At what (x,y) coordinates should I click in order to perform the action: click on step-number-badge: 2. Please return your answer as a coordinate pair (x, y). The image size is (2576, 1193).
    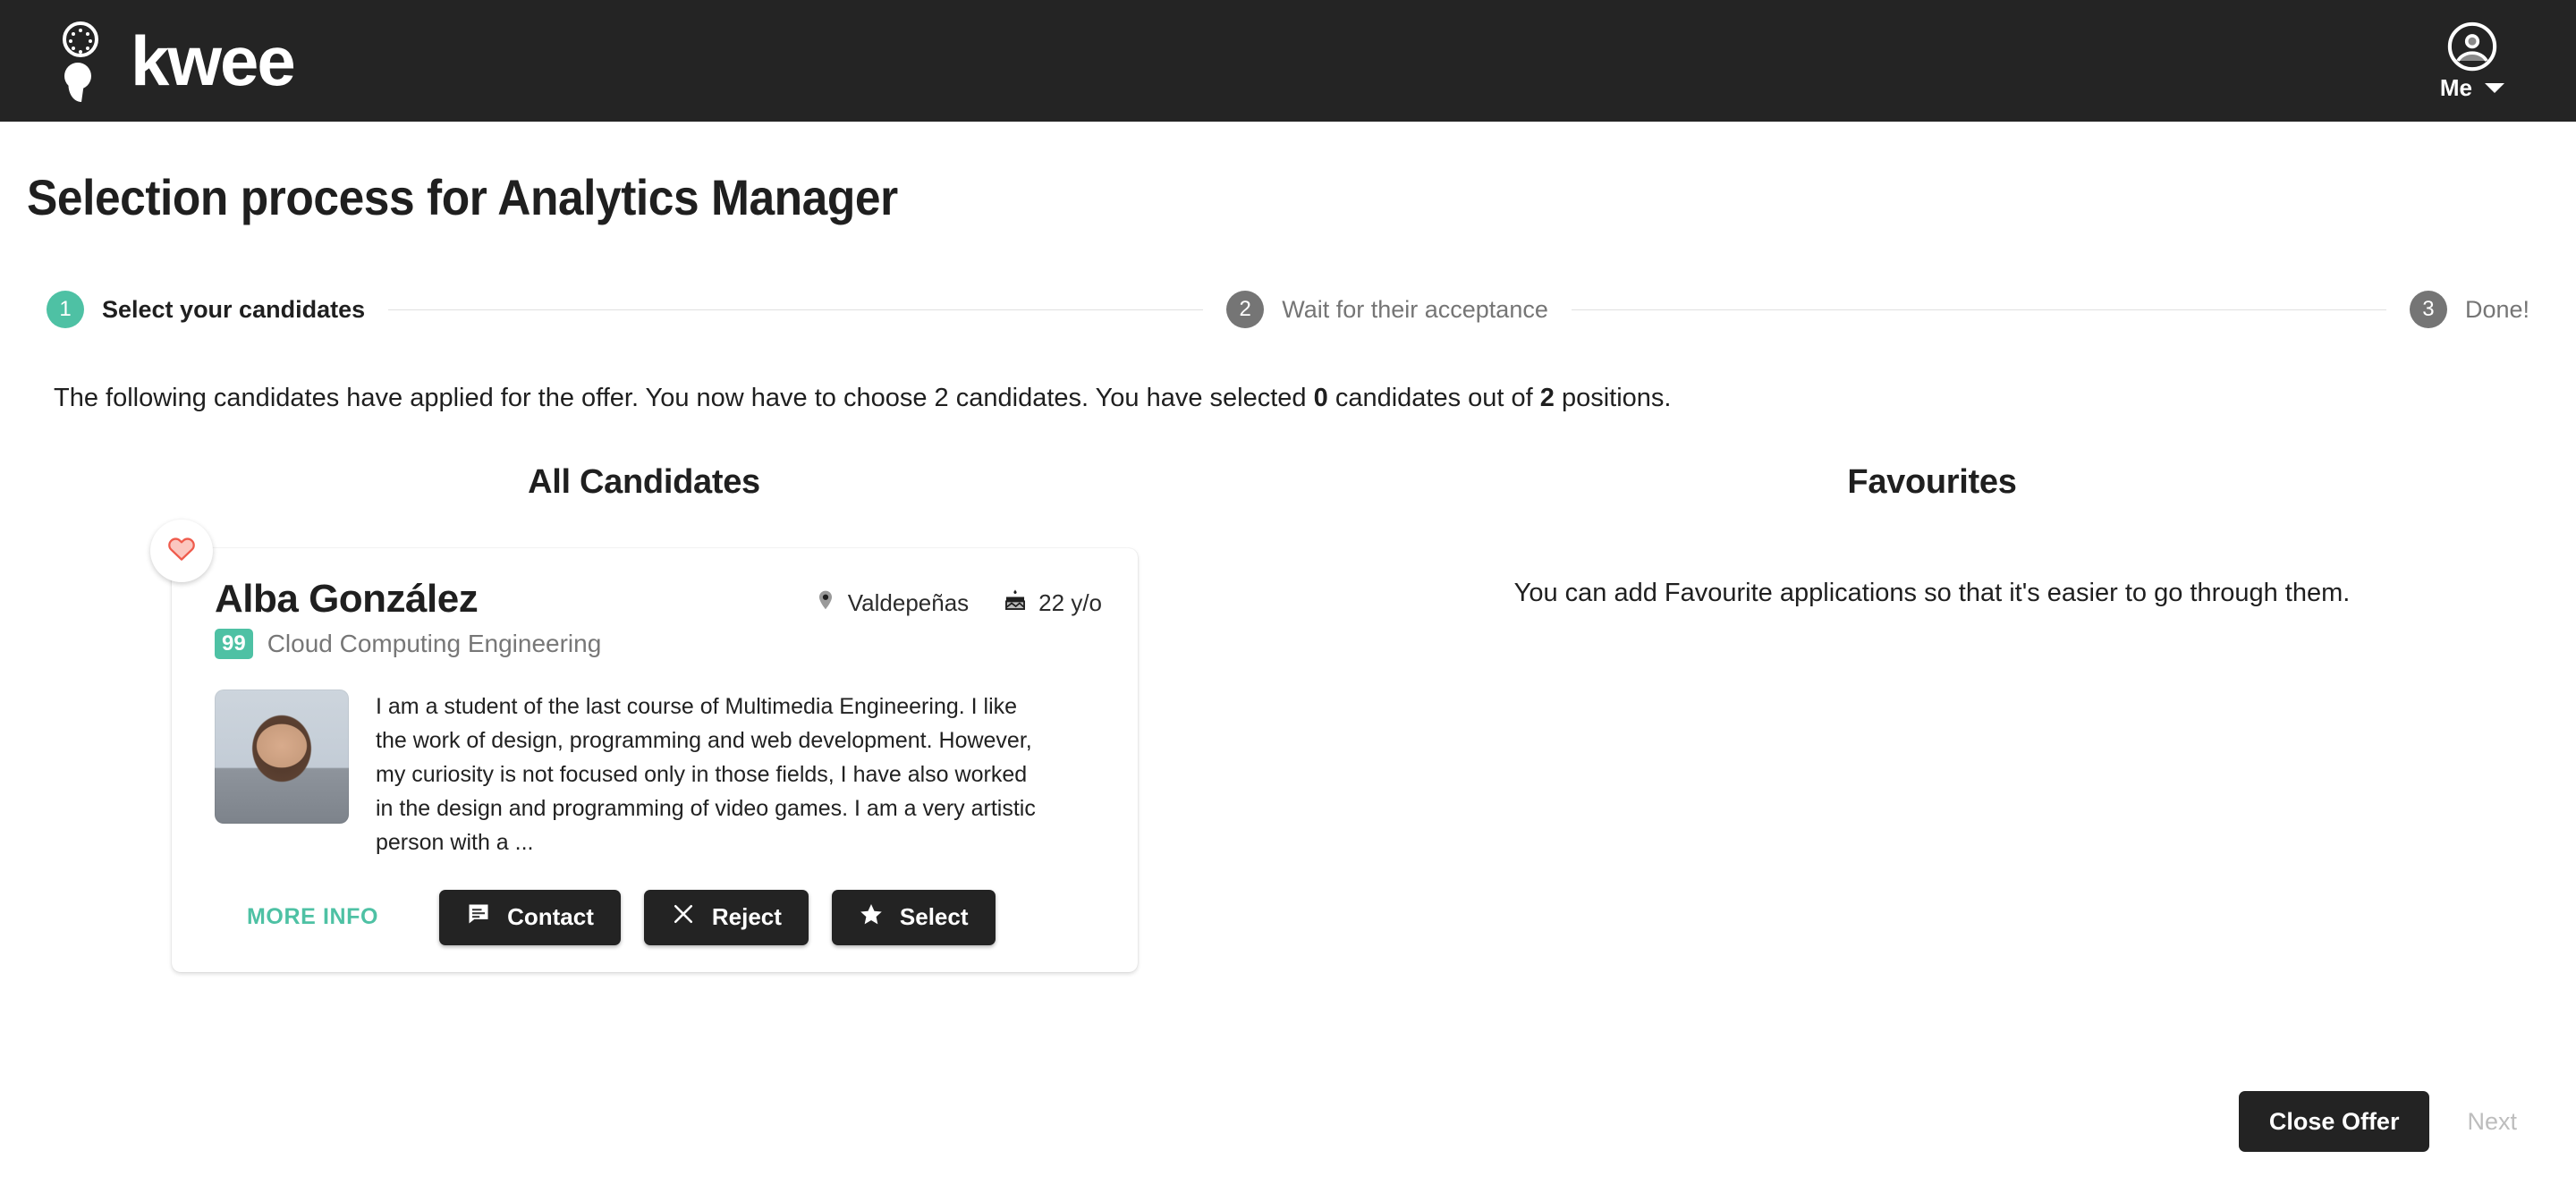
    Looking at the image, I should click on (1245, 309).